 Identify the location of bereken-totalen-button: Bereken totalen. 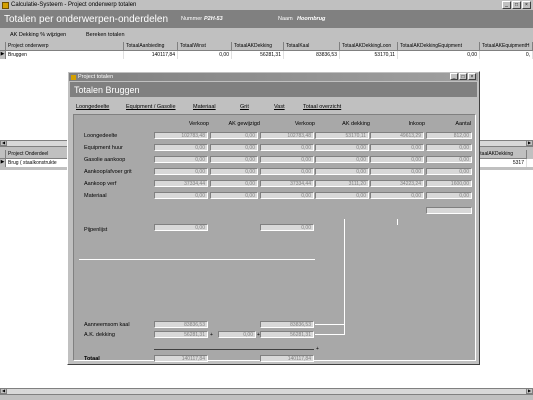
(105, 35).